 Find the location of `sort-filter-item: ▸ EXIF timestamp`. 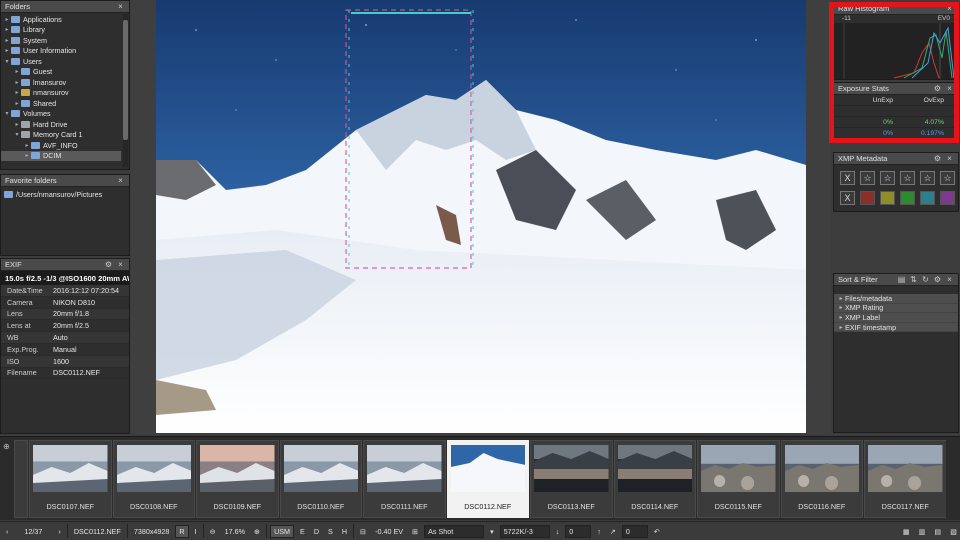

sort-filter-item: ▸ EXIF timestamp is located at coordinates (896, 328).